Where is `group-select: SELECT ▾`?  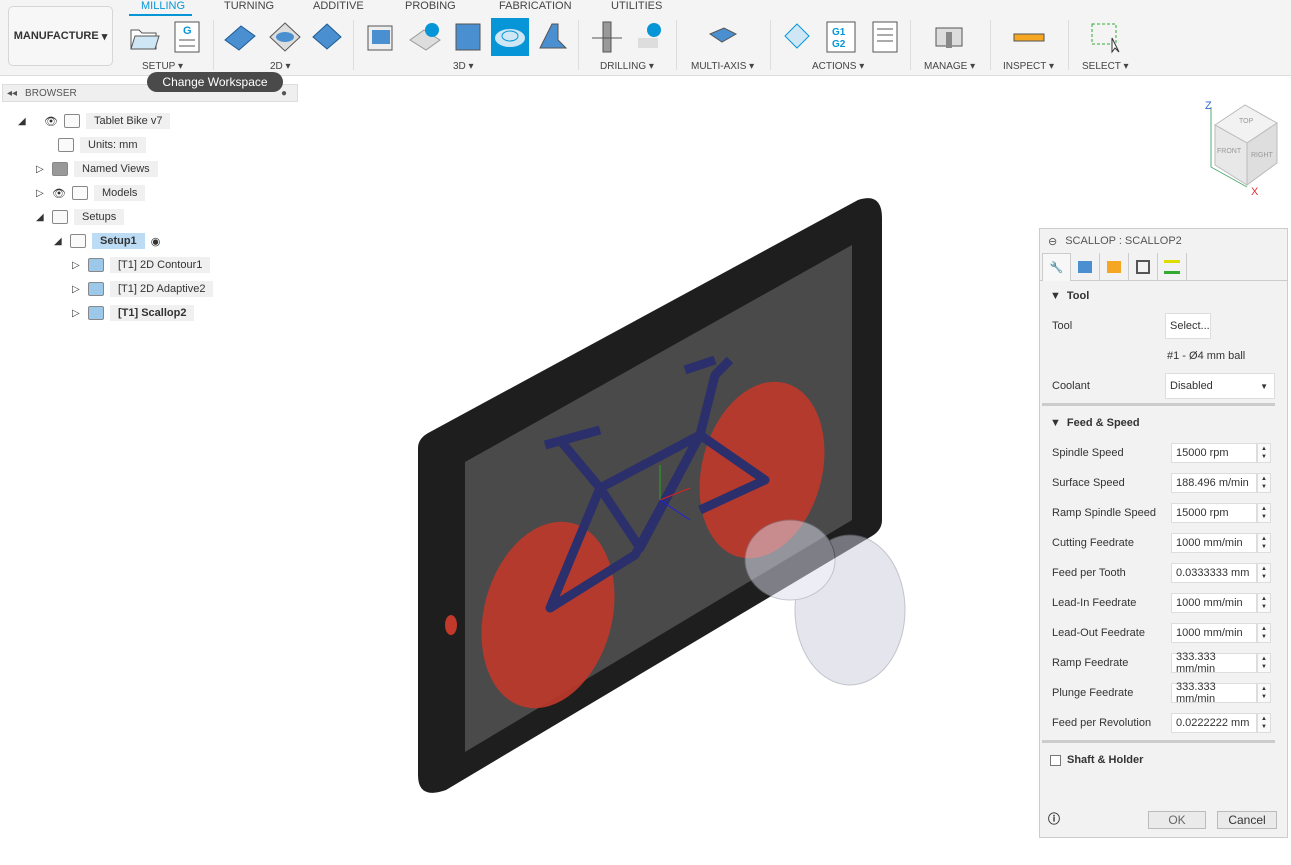
group-select: SELECT ▾ is located at coordinates (1105, 66).